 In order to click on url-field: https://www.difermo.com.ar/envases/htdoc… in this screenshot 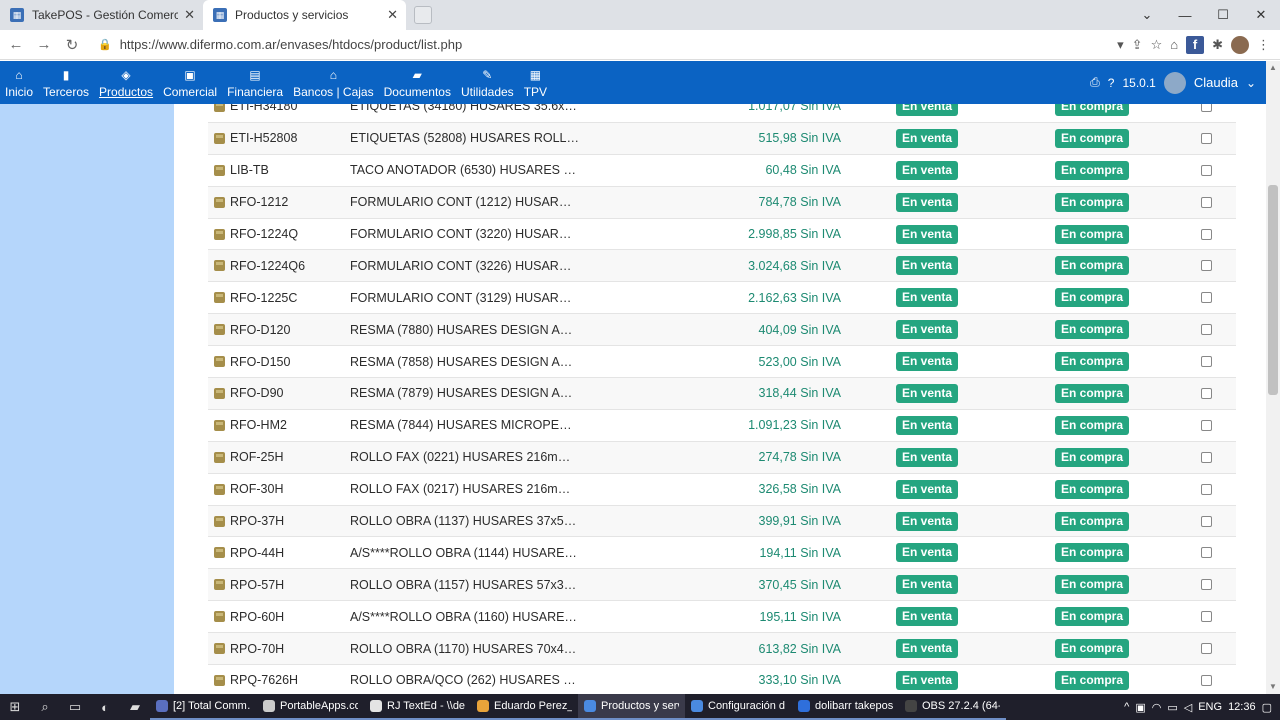, I will do `click(618, 44)`.